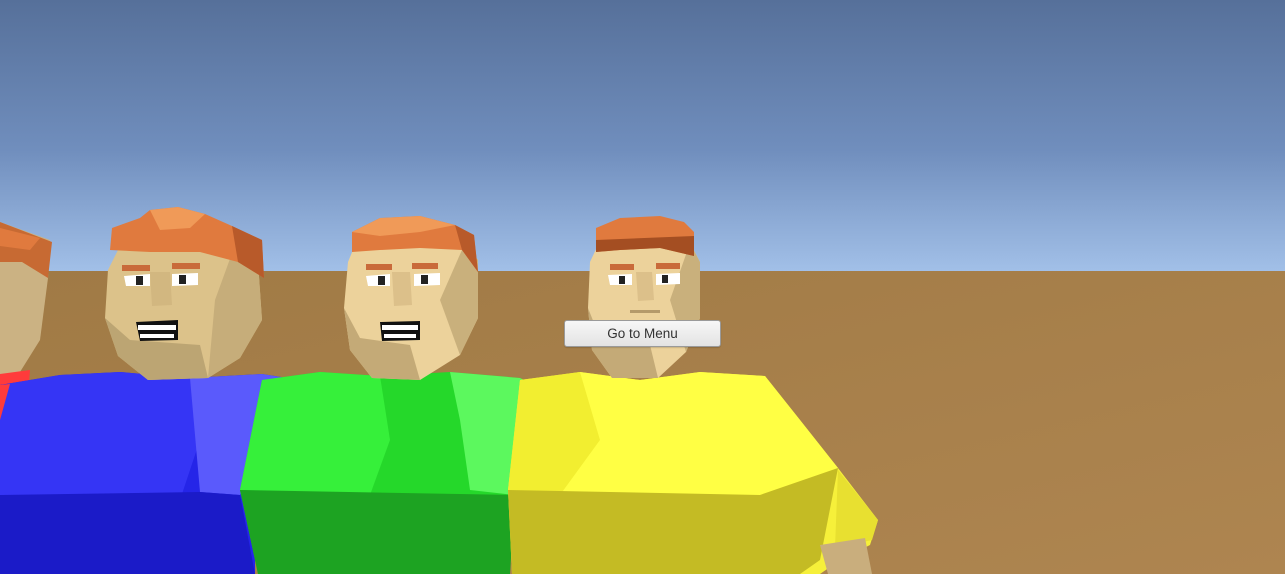  Describe the element at coordinates (642, 333) in the screenshot. I see `go-to-menu-button: Go to Menu` at that location.